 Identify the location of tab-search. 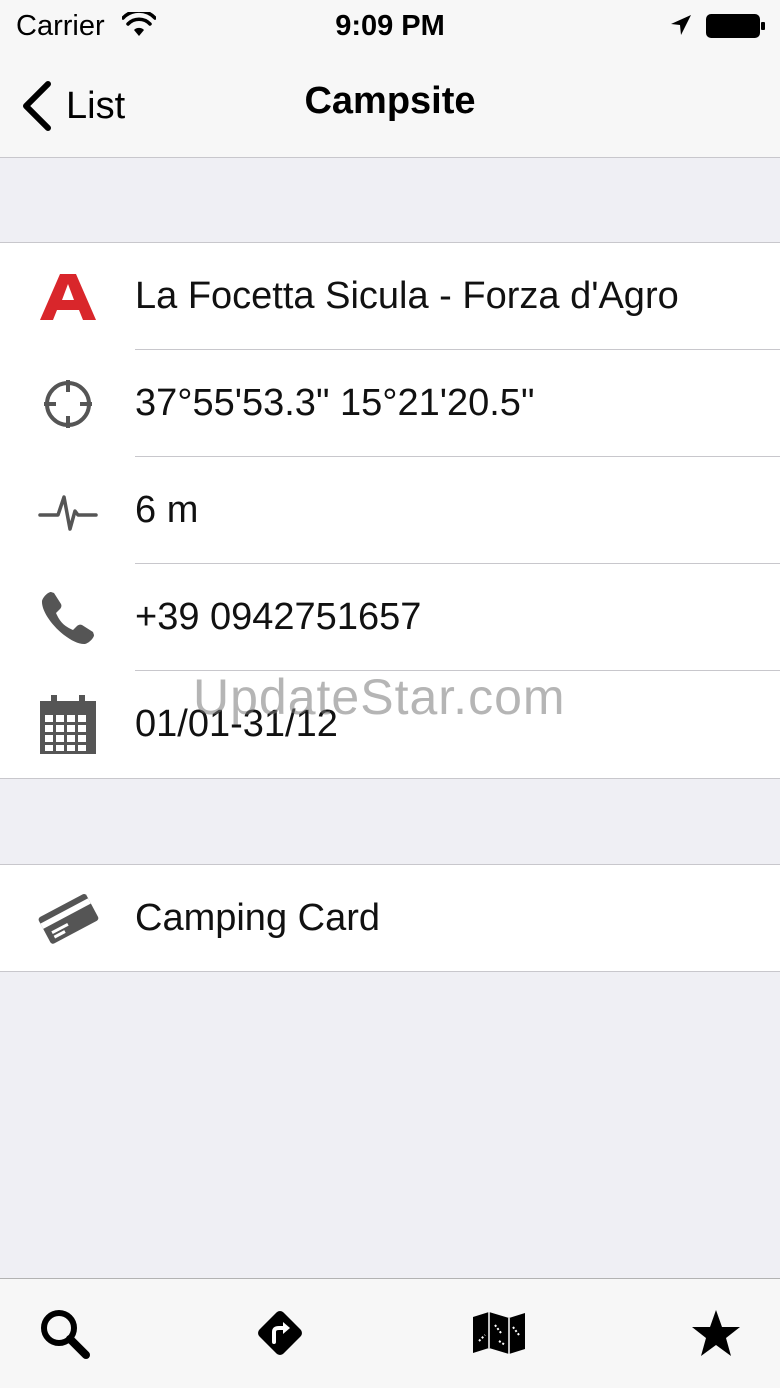
(64, 1333).